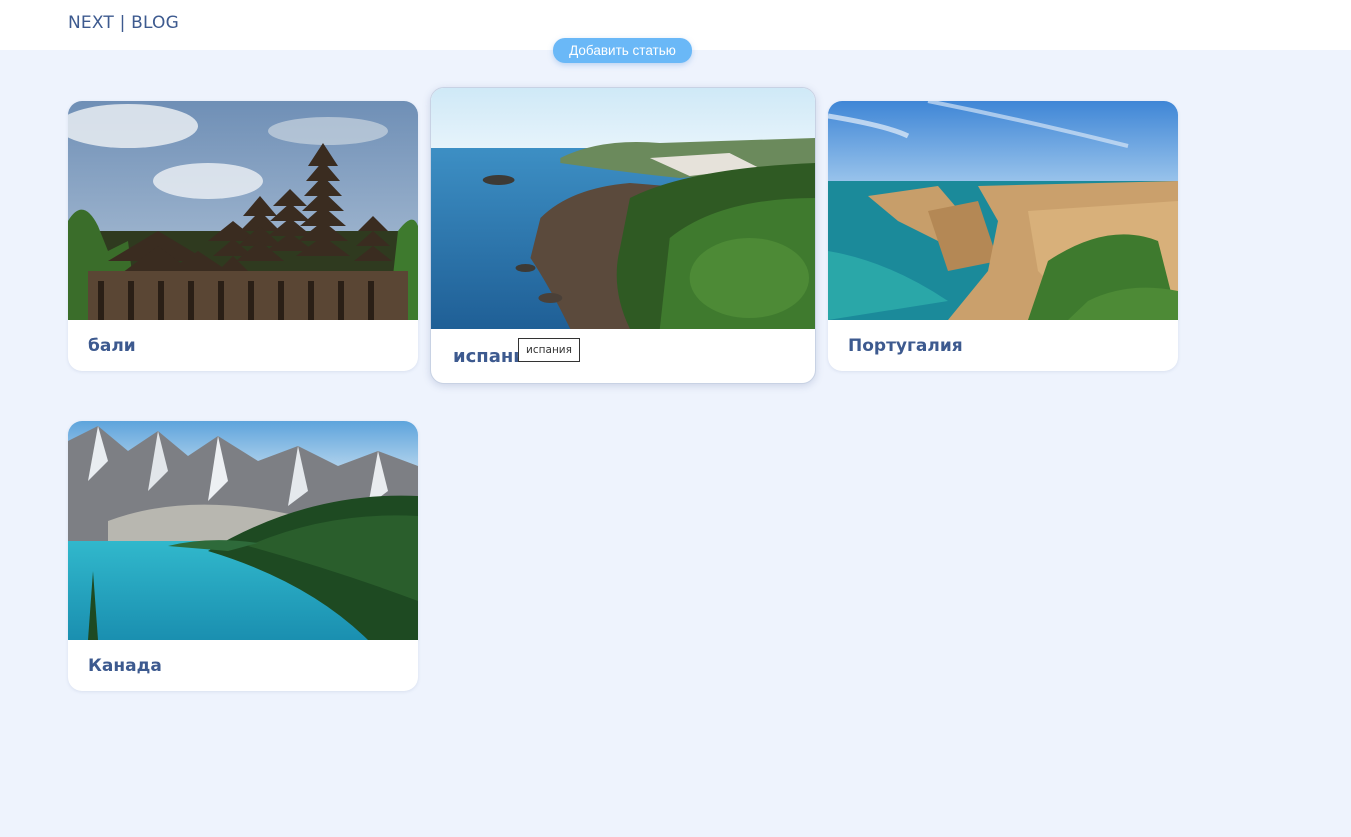  I want to click on post-title: Канада, so click(125, 666).